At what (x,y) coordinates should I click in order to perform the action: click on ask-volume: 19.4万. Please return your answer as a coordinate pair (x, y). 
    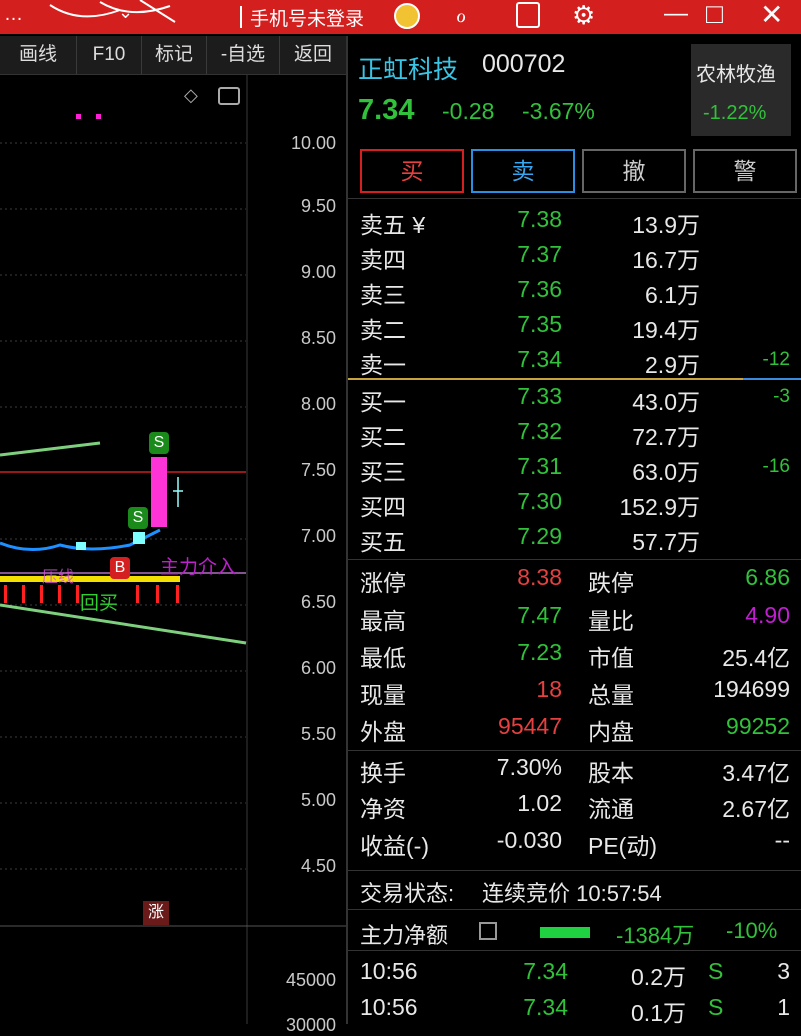
    Looking at the image, I should click on (666, 330).